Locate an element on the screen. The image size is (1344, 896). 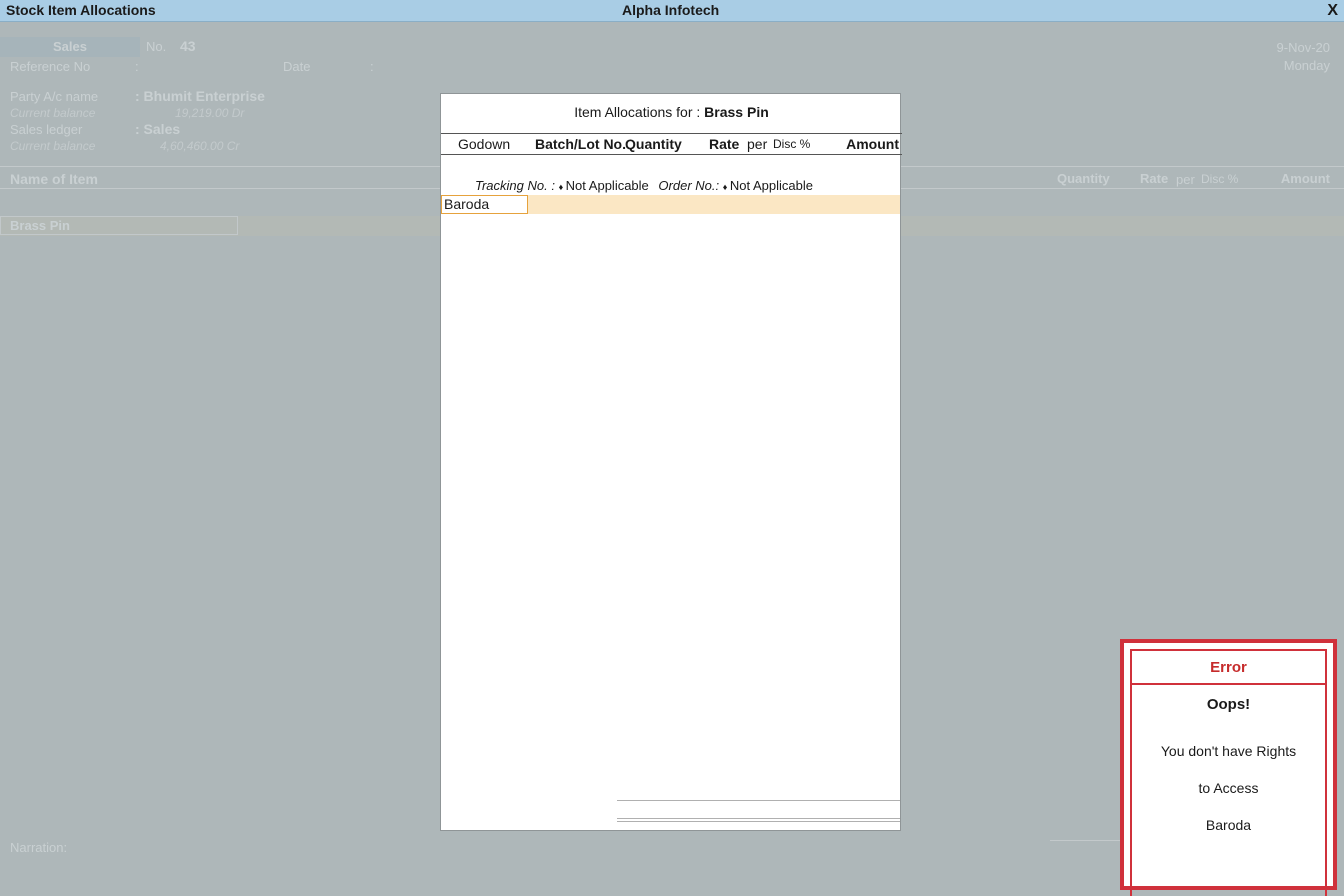
voucher-day: Monday is located at coordinates (1306, 65).